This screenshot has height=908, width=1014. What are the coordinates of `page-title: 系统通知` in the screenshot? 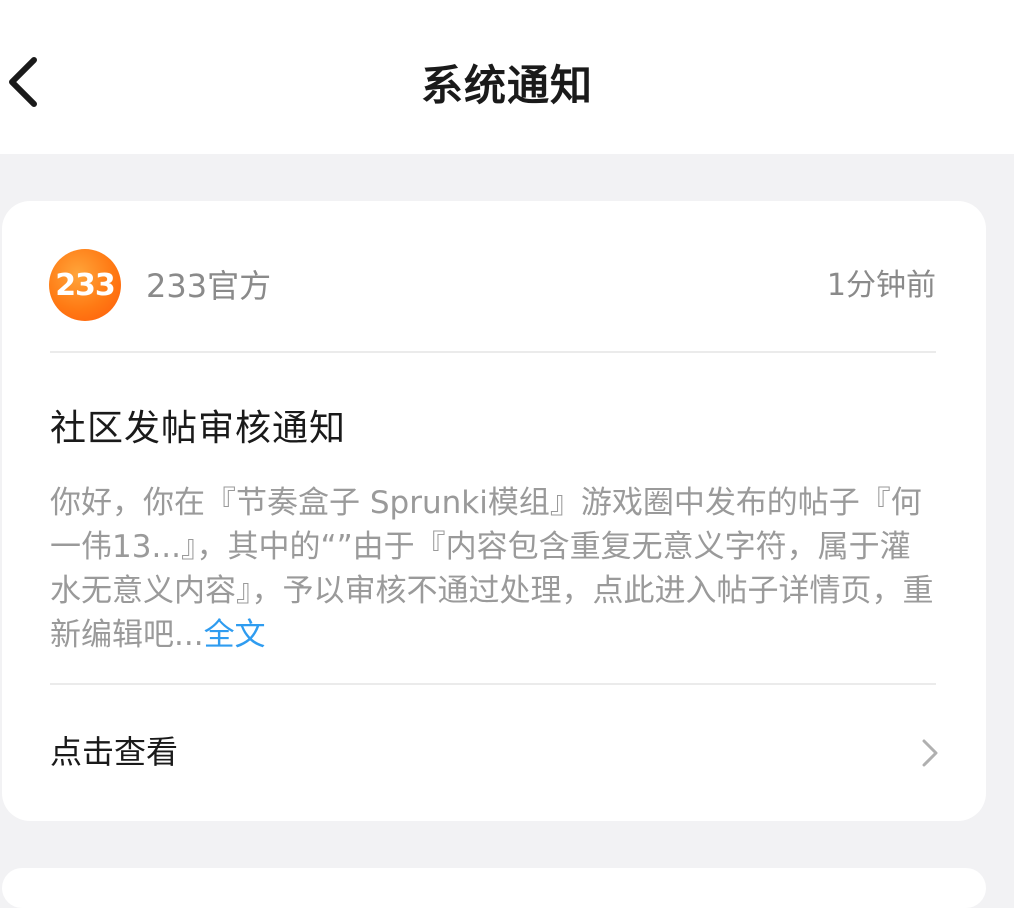 It's located at (506, 85).